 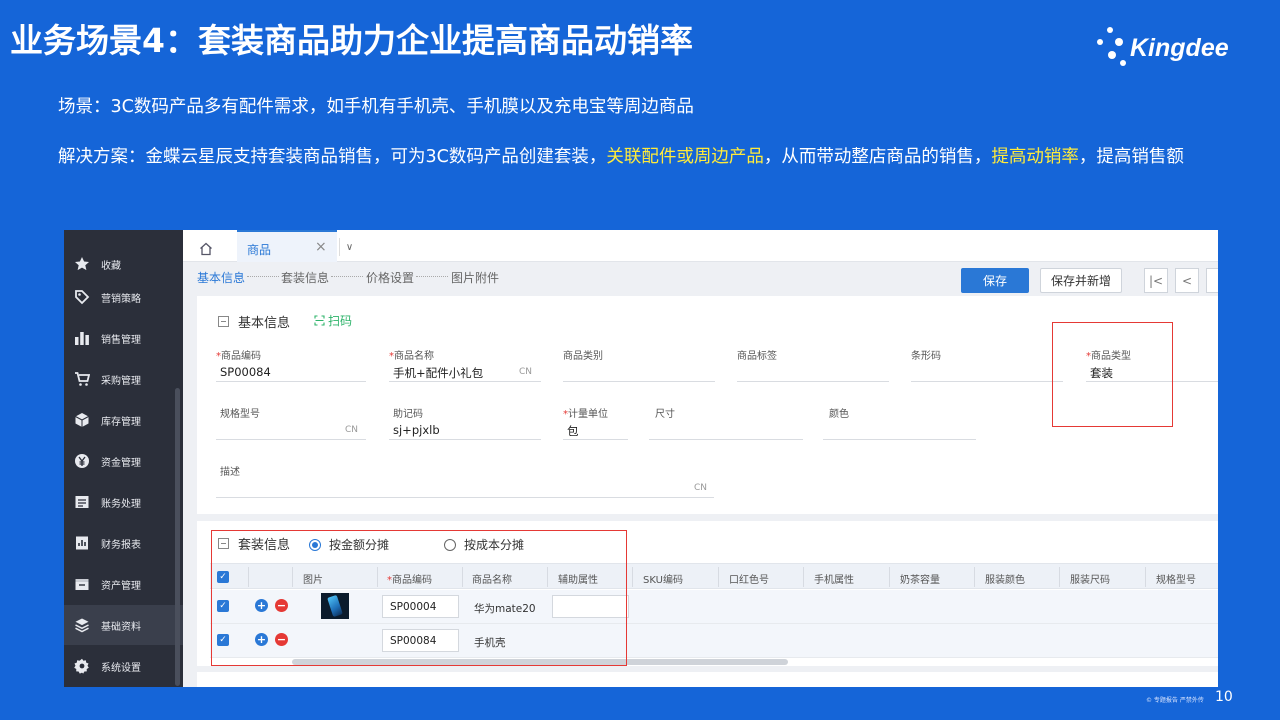 What do you see at coordinates (376, 107) in the screenshot?
I see `scene-text: 场景：3C数码产品多有配件需求，如手机有手机壳、手机膜以及充电宝等周边商品` at bounding box center [376, 107].